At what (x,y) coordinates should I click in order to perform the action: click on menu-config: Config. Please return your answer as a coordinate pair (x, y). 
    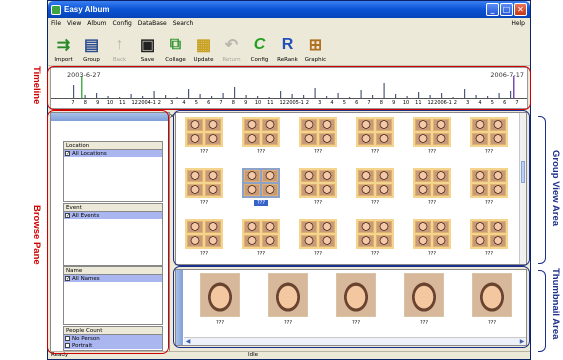
    Looking at the image, I should click on (122, 23).